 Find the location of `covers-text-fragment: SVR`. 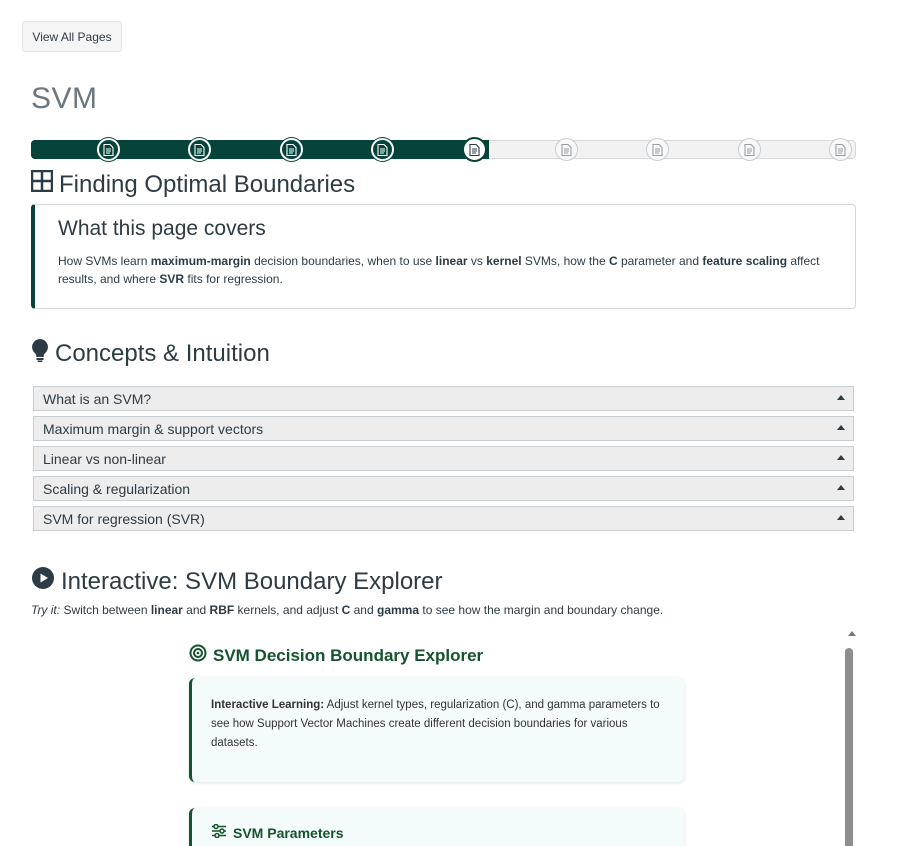

covers-text-fragment: SVR is located at coordinates (172, 279).